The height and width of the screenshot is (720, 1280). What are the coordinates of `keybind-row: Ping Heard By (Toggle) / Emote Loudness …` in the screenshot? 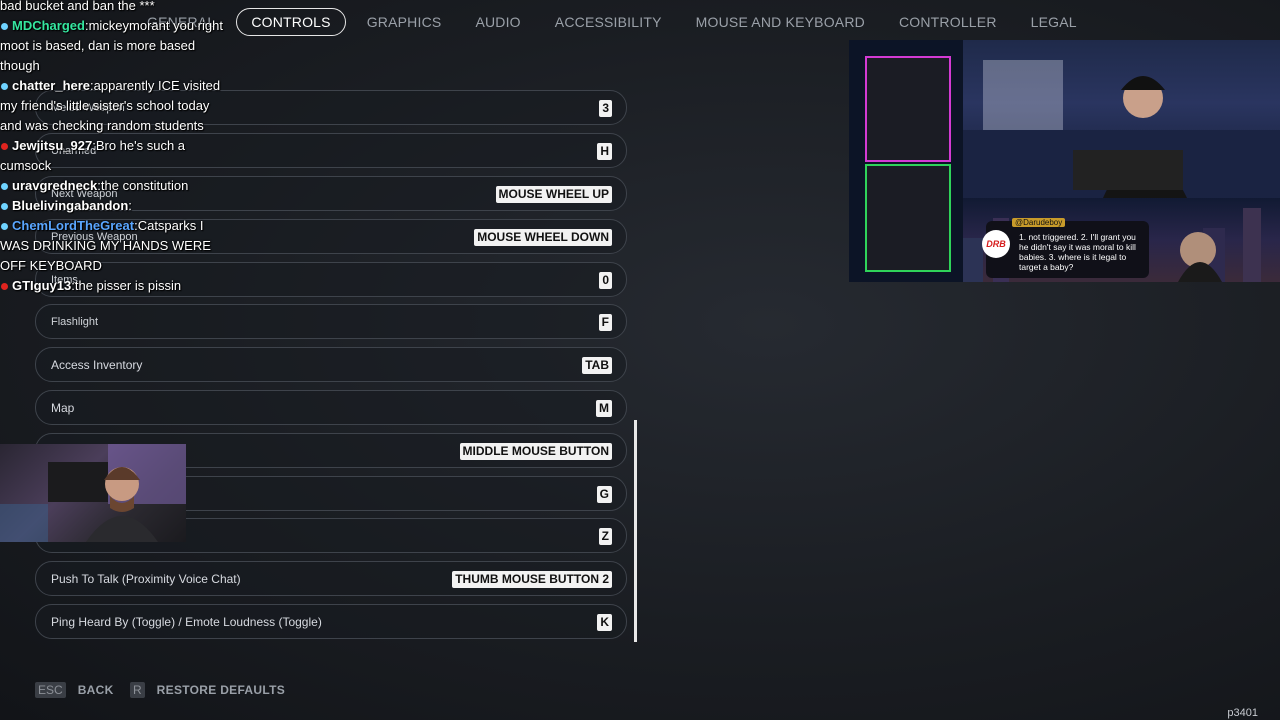 It's located at (331, 621).